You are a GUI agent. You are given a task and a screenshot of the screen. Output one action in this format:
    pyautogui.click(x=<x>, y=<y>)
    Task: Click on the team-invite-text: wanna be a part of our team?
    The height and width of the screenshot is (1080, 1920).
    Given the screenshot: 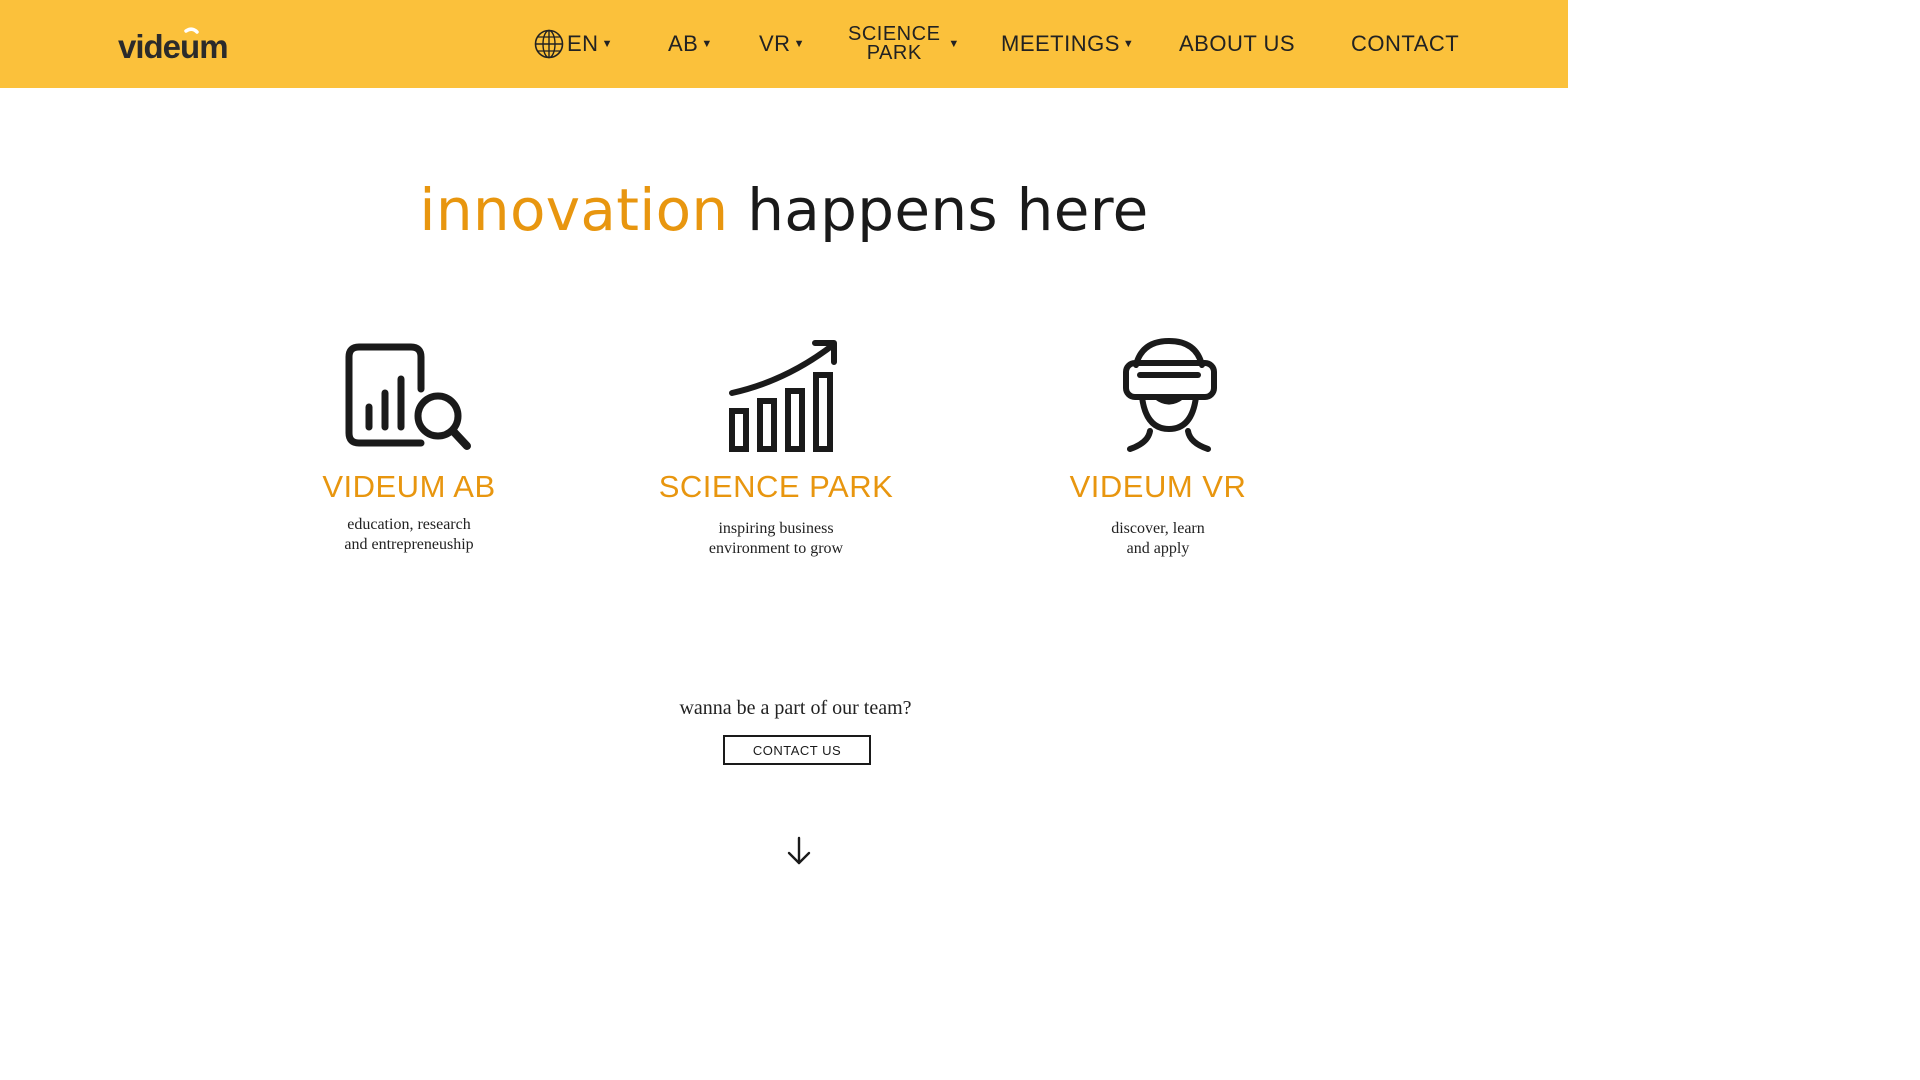 What is the action you would take?
    pyautogui.click(x=795, y=708)
    